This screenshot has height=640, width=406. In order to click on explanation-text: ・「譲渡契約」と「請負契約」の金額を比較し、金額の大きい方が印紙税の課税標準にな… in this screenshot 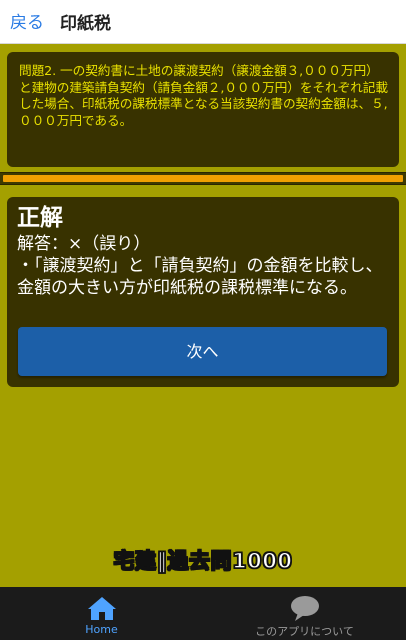, I will do `click(200, 277)`.